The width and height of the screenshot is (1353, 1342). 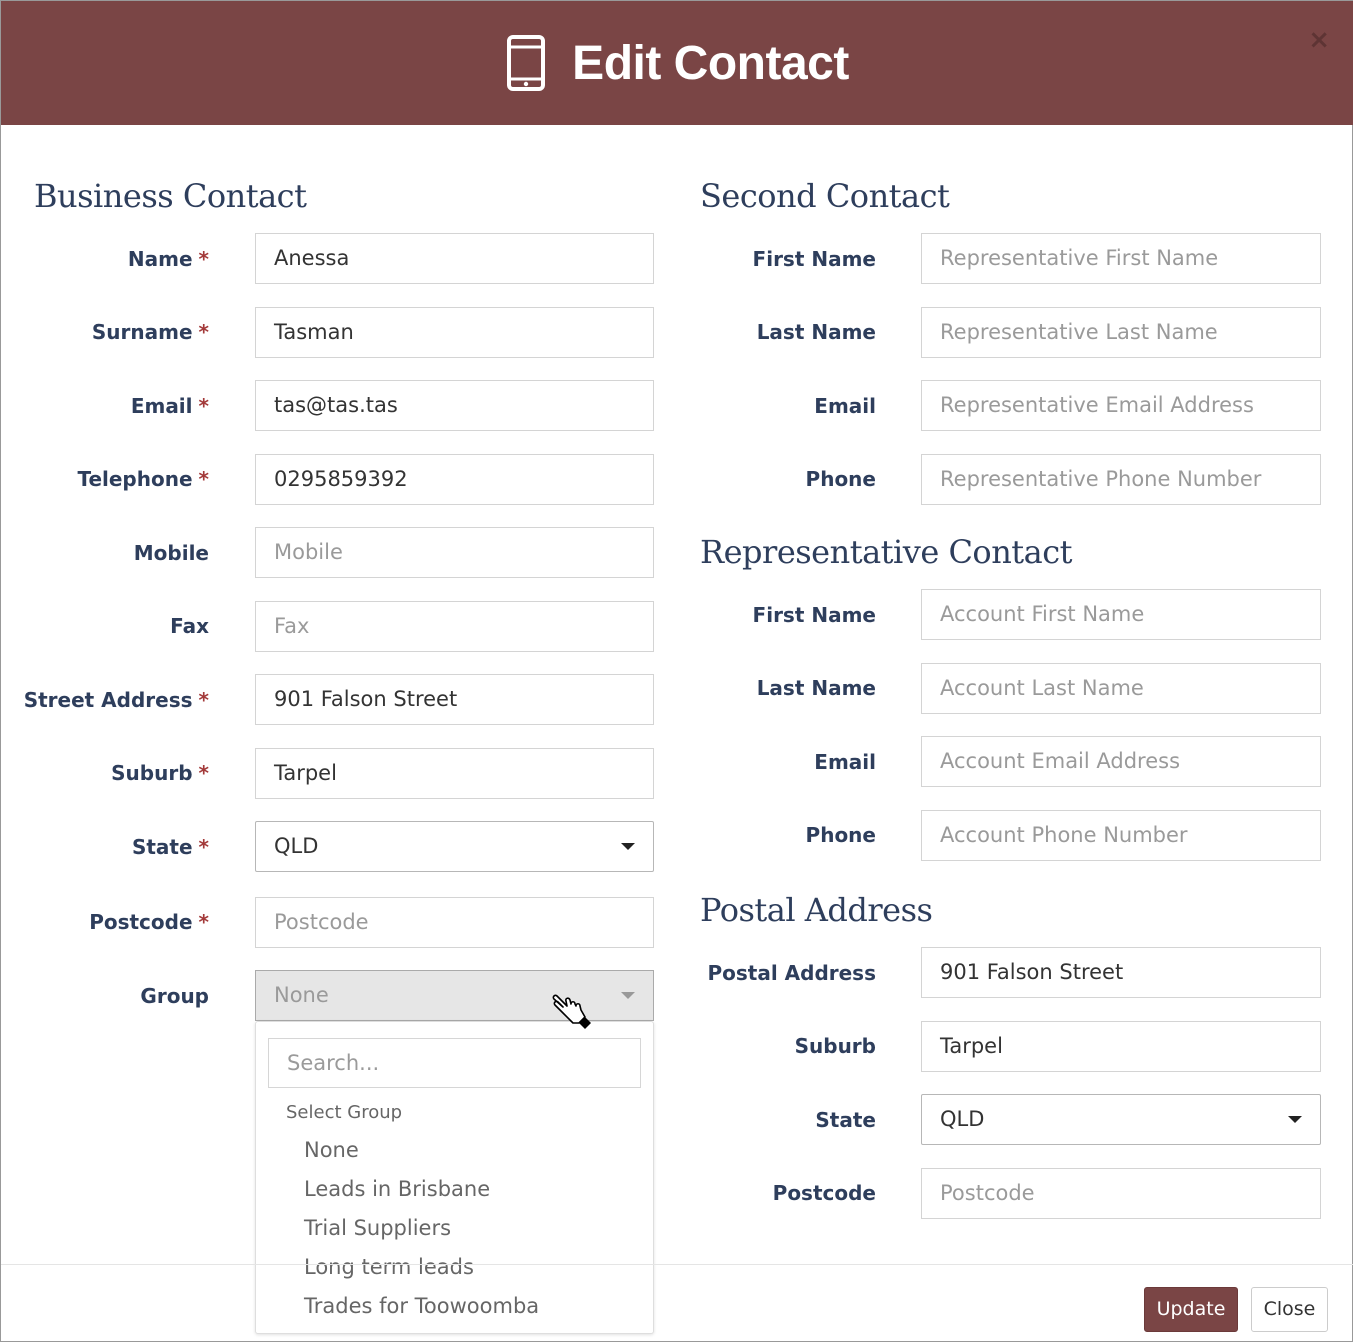 What do you see at coordinates (454, 552) in the screenshot?
I see `mobile-input: Mobile` at bounding box center [454, 552].